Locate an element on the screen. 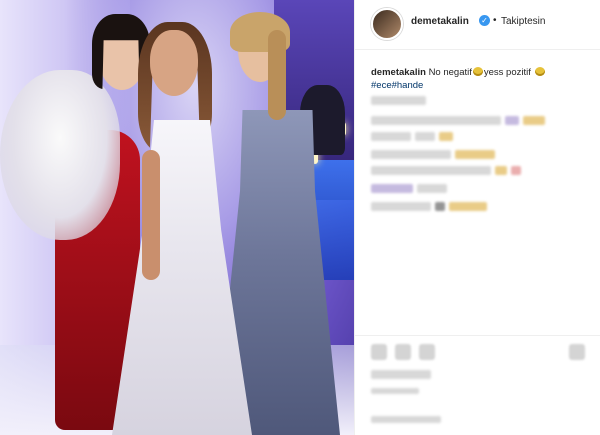  person-center-arm is located at coordinates (151, 215).